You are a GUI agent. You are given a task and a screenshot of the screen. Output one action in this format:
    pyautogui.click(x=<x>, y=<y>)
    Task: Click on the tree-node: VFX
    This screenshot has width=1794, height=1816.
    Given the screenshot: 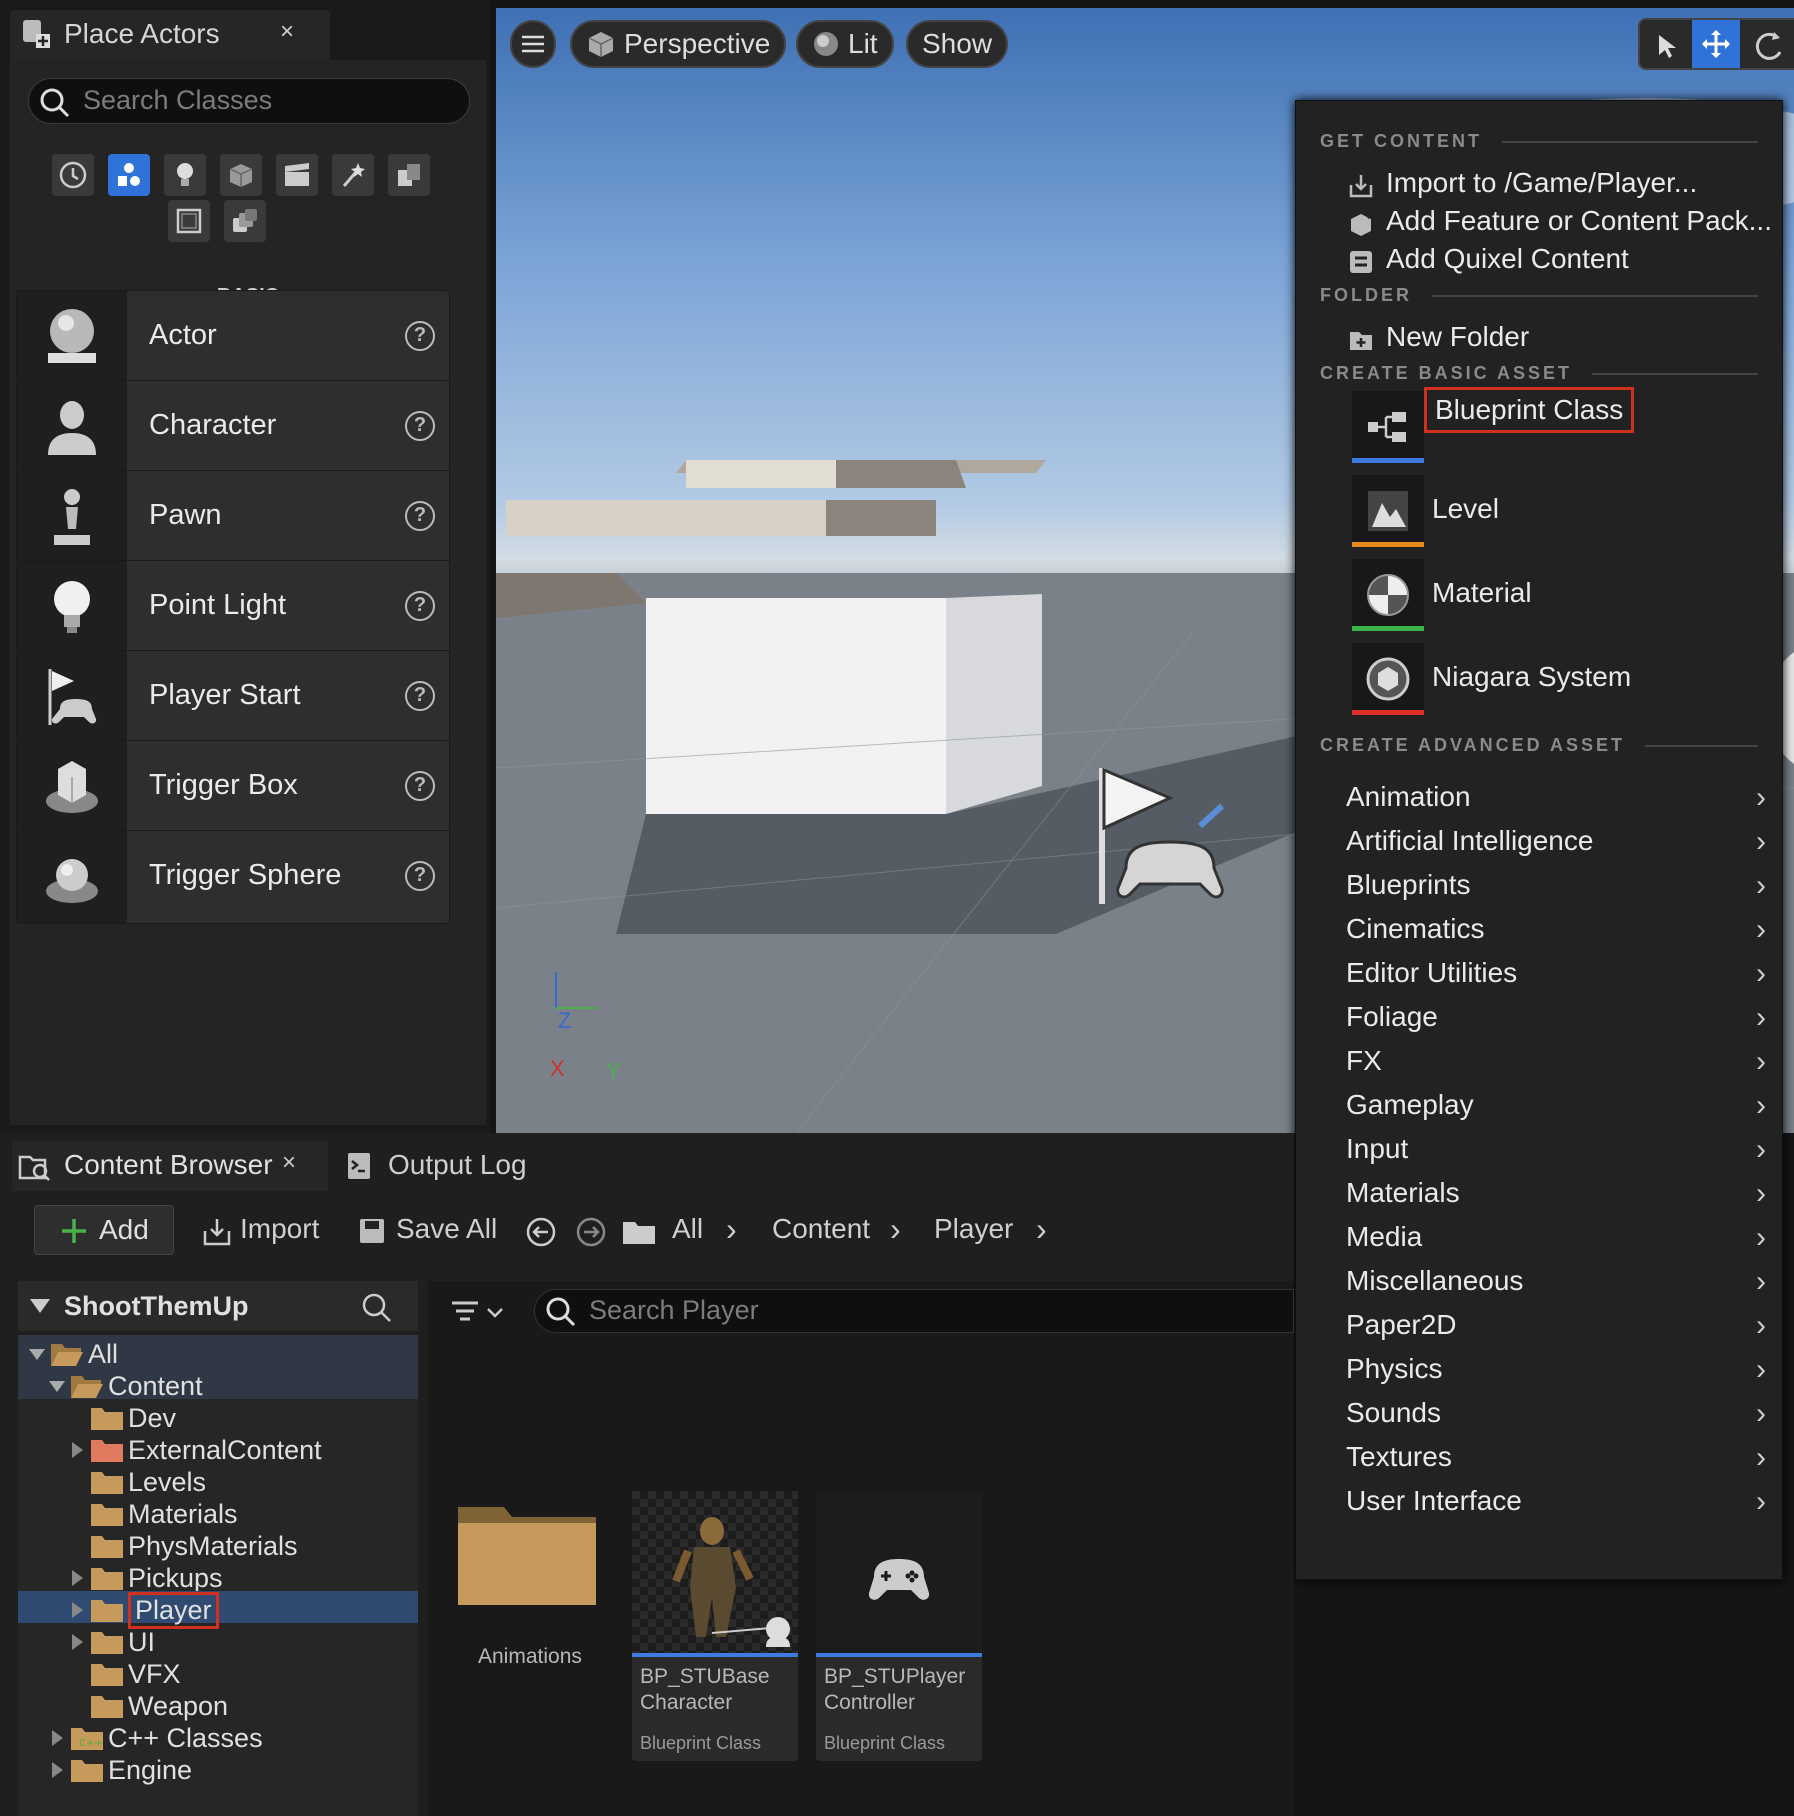 What is the action you would take?
    pyautogui.click(x=124, y=1674)
    